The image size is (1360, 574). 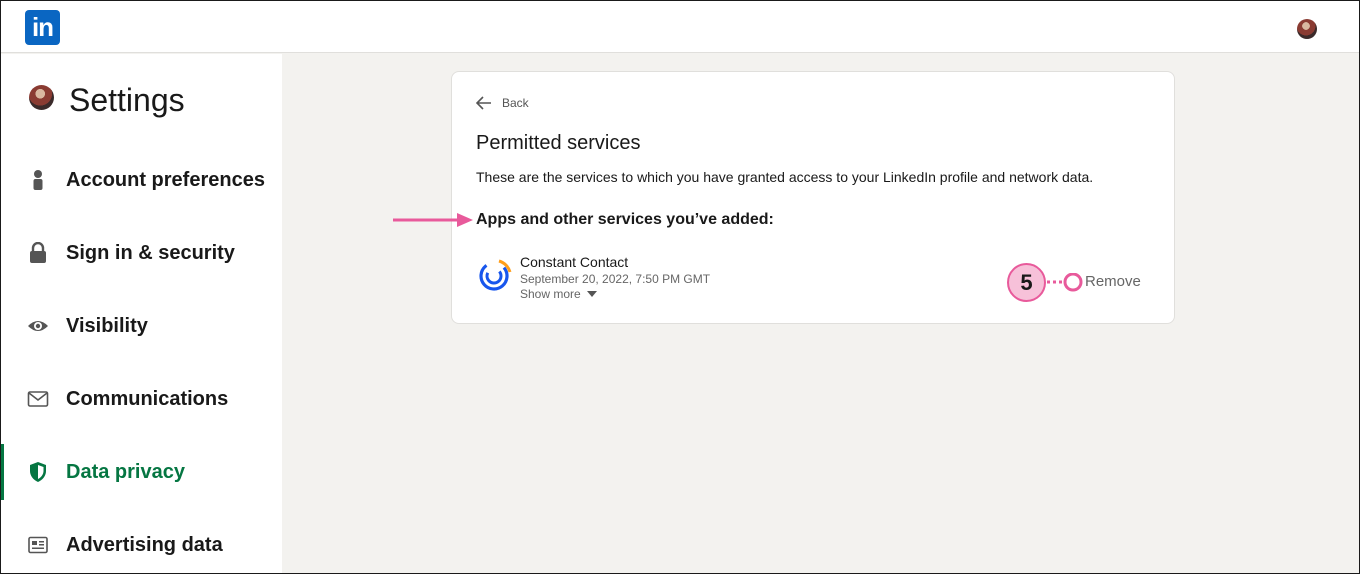 What do you see at coordinates (483, 103) in the screenshot?
I see `arrow-left-icon` at bounding box center [483, 103].